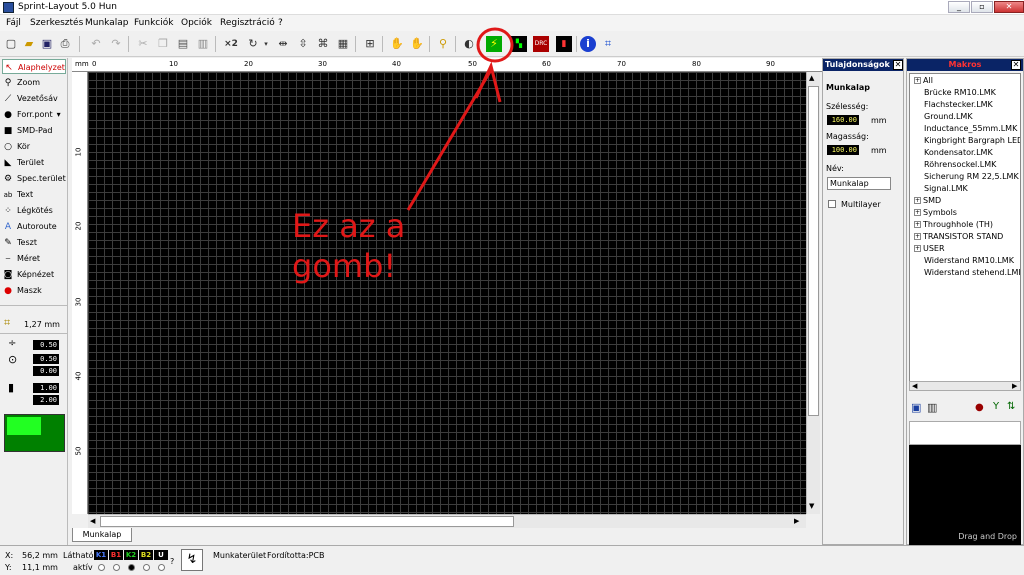 The height and width of the screenshot is (575, 1024). Describe the element at coordinates (349, 226) in the screenshot. I see `annotation-line-1: Ez az a` at that location.